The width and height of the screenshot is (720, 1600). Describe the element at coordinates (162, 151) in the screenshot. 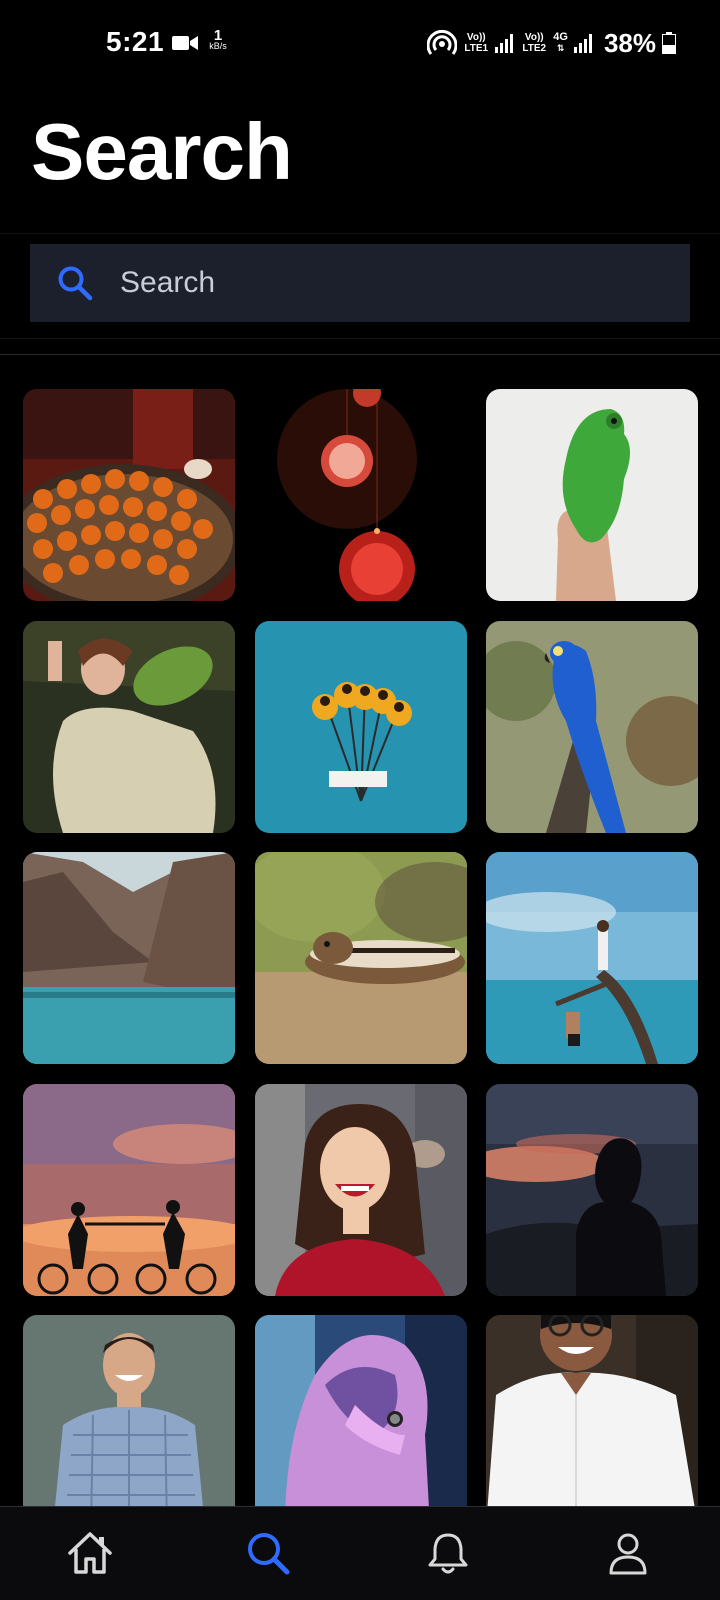

I see `page-title: Search` at that location.